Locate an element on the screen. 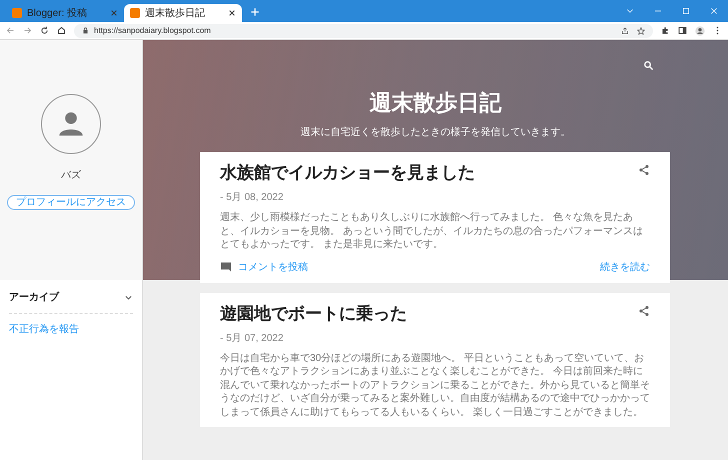 The image size is (728, 460). blog-title: 週末散歩日記 is located at coordinates (436, 103).